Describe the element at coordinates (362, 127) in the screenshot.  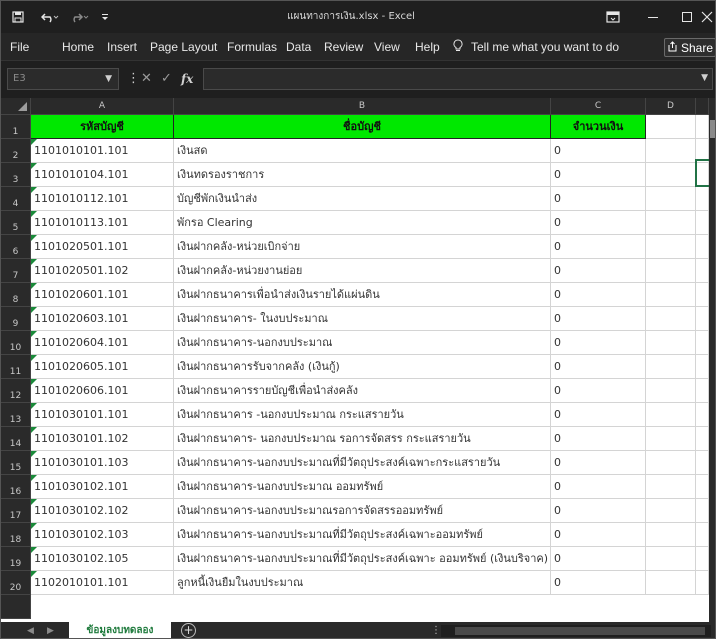
I see `header-cell-account-name: ชื่อบัญชี` at that location.